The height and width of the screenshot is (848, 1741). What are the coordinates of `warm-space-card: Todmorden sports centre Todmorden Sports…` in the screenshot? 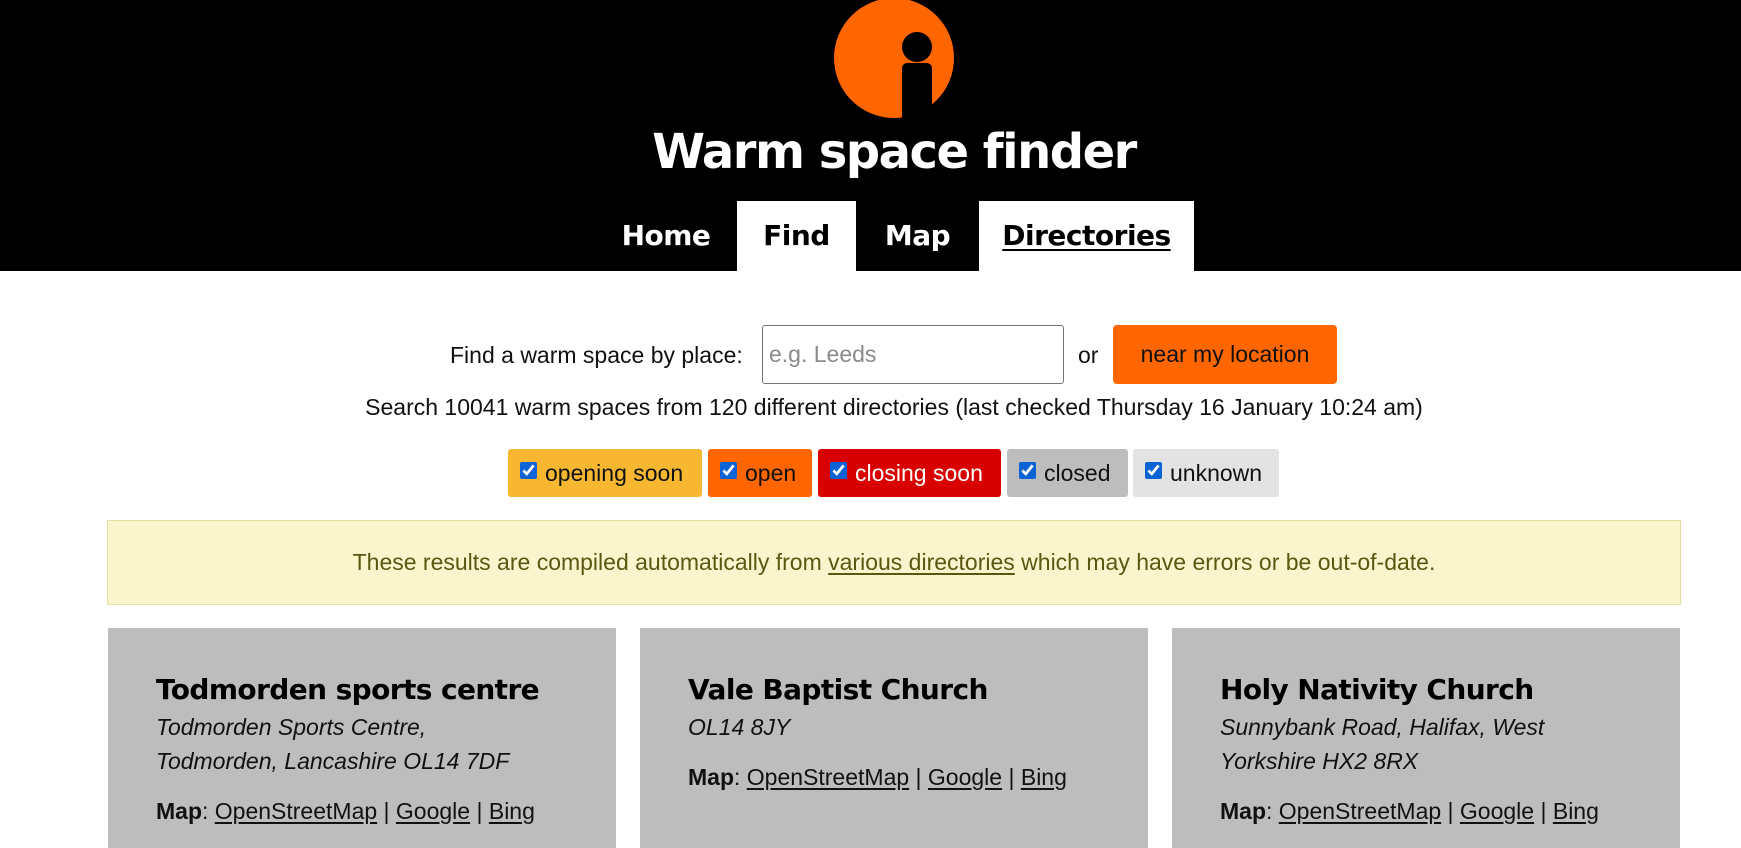 It's located at (362, 738).